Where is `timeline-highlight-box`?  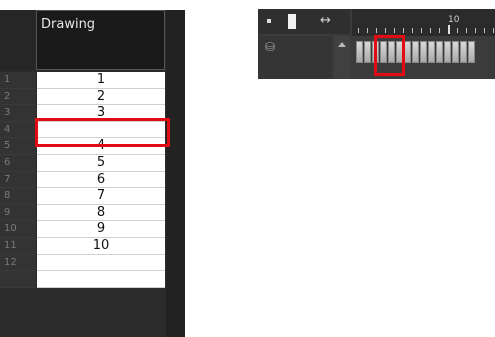
timeline-highlight-box is located at coordinates (389, 55).